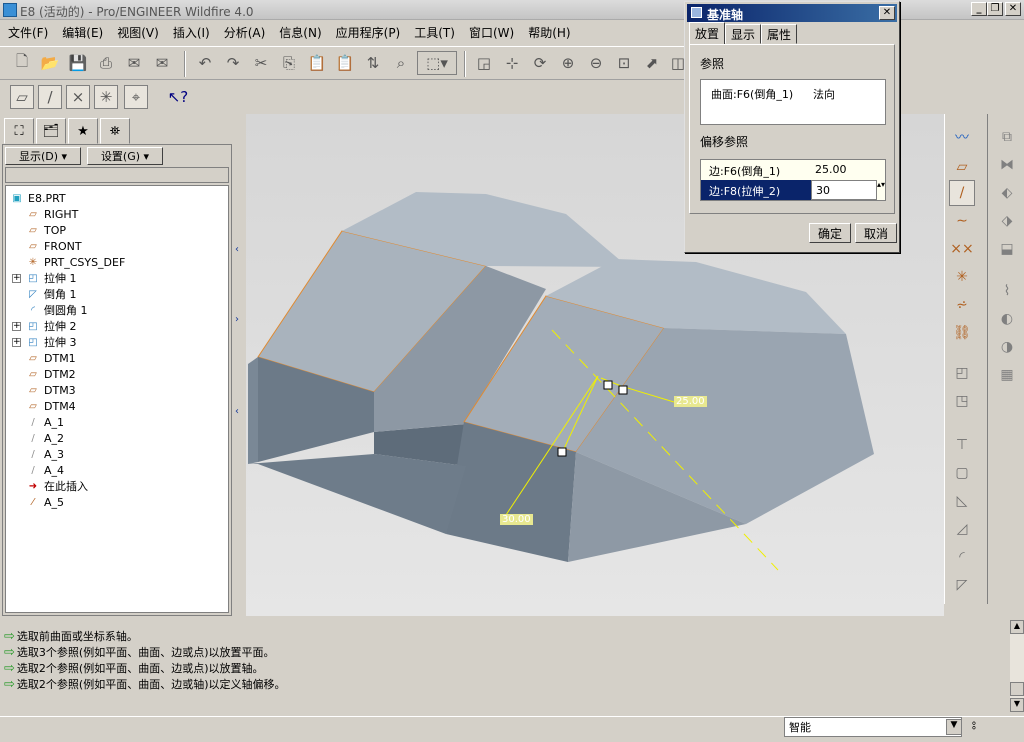 This screenshot has width=1024, height=742. What do you see at coordinates (962, 277) in the screenshot?
I see `csys-tool-icon: ✳` at bounding box center [962, 277].